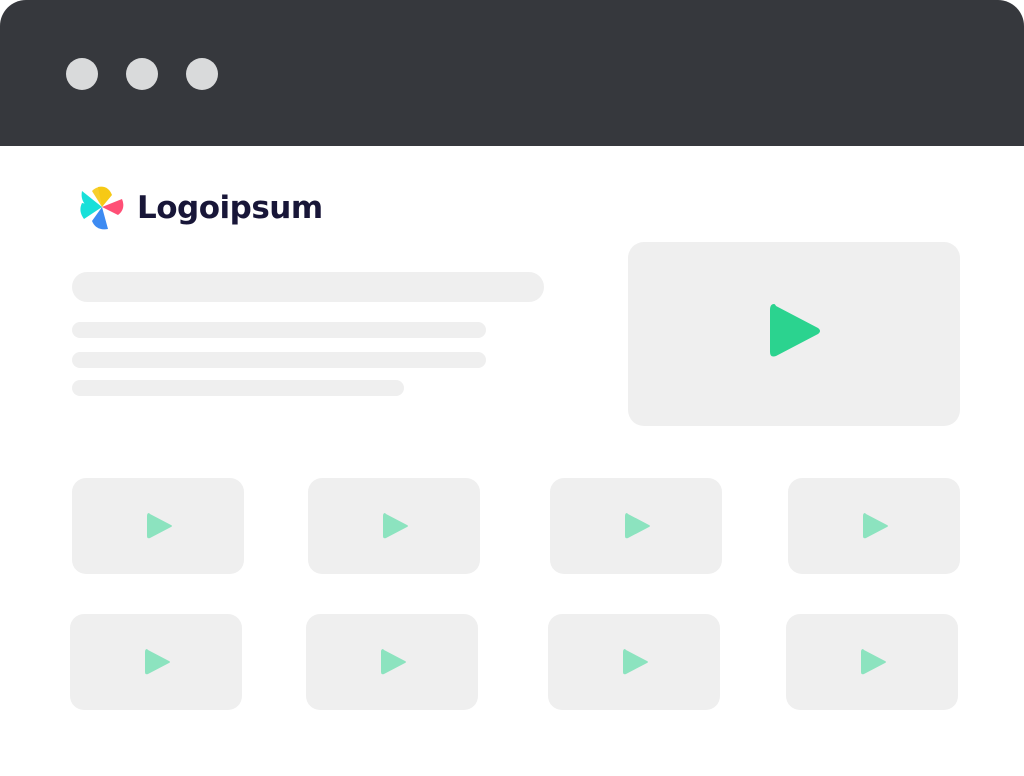  I want to click on window-maximize-dot, so click(202, 74).